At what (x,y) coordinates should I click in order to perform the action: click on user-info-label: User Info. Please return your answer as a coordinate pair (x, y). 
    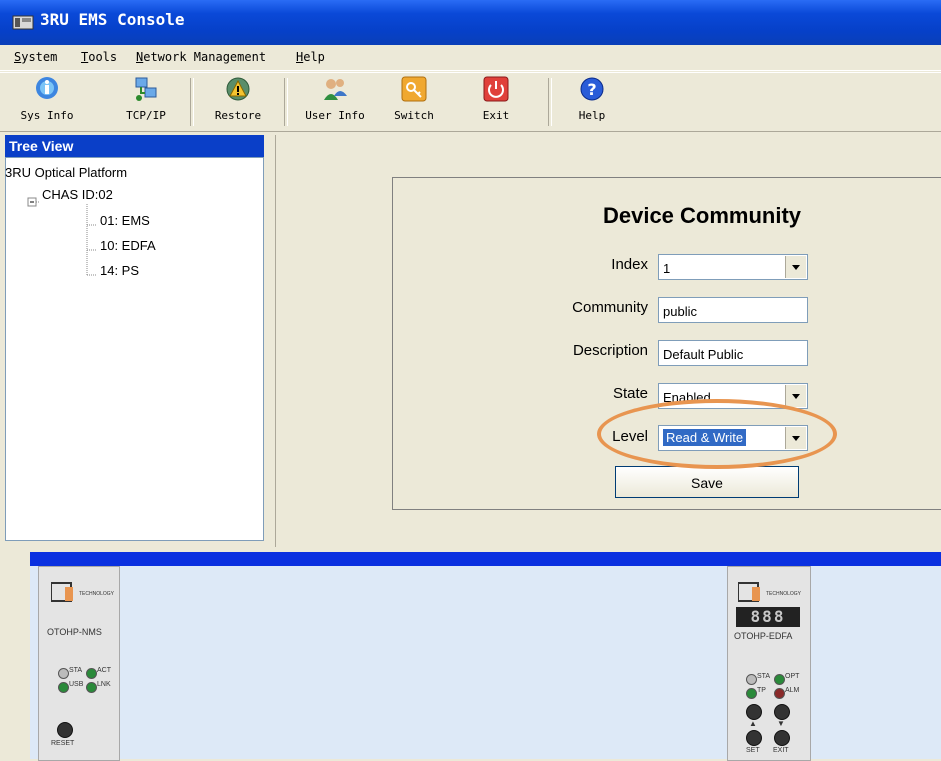
    Looking at the image, I should click on (335, 115).